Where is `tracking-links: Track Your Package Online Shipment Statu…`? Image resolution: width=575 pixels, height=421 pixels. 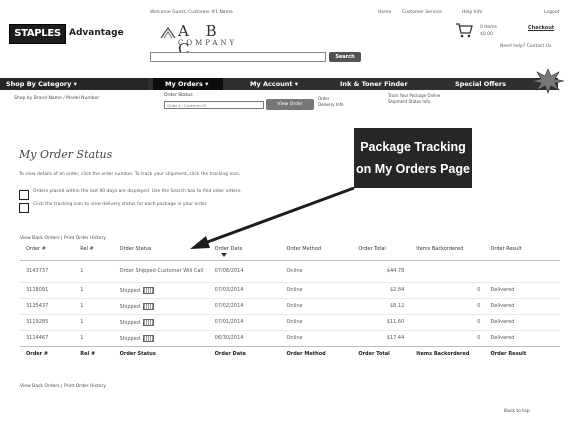
tracking-links: Track Your Package Online Shipment Statu… is located at coordinates (414, 99).